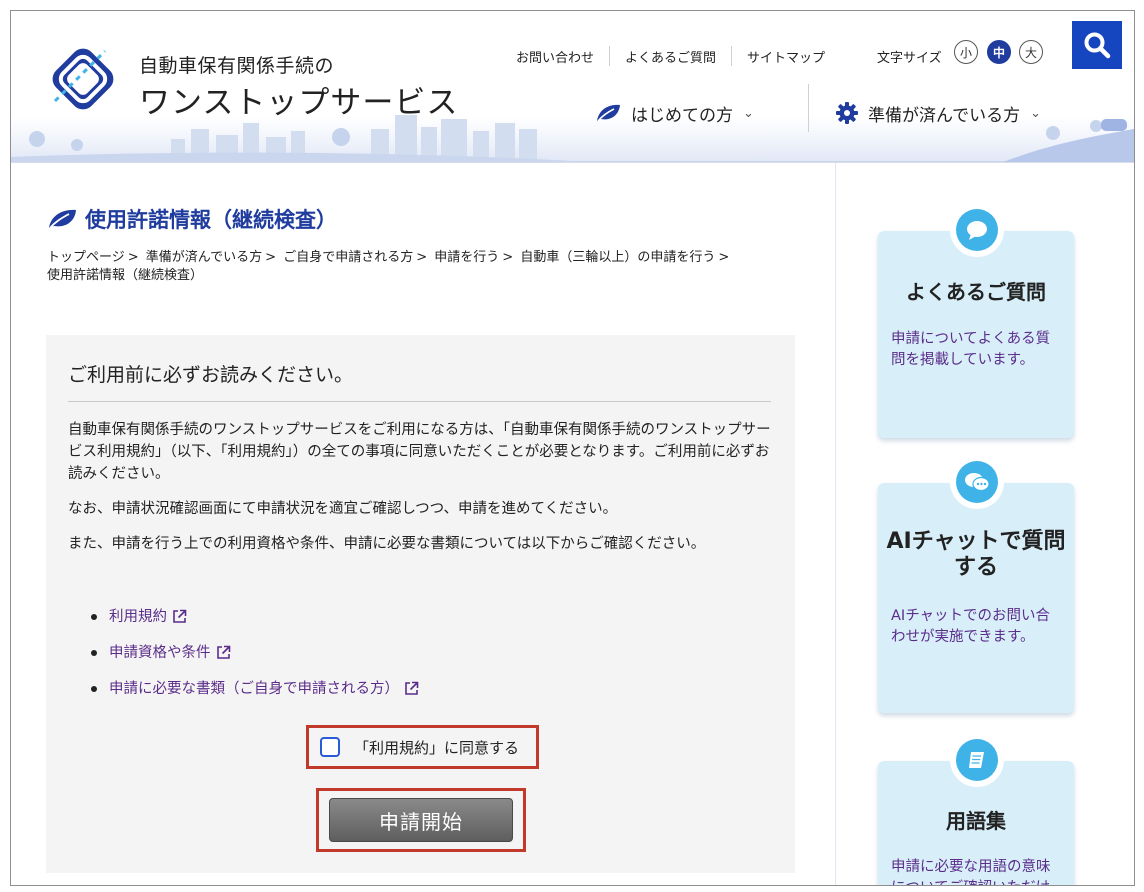  What do you see at coordinates (1031, 52) in the screenshot?
I see `font-size-large-button: 大` at bounding box center [1031, 52].